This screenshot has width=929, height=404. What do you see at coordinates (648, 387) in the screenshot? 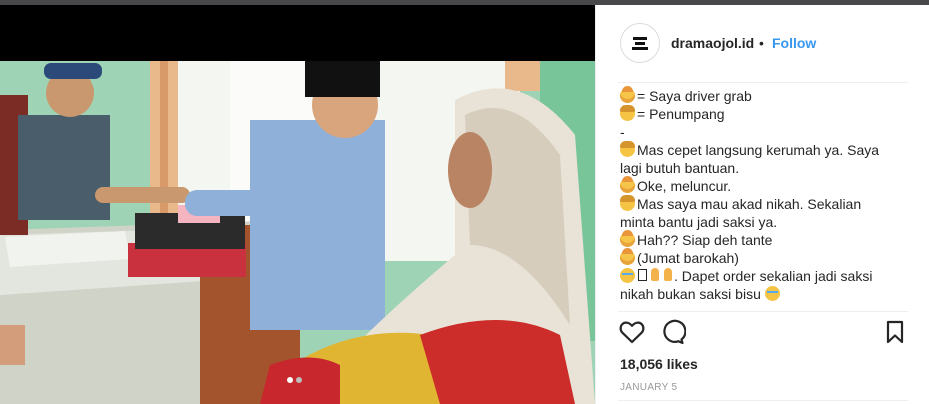
I see `post-date: JANUARY 5` at bounding box center [648, 387].